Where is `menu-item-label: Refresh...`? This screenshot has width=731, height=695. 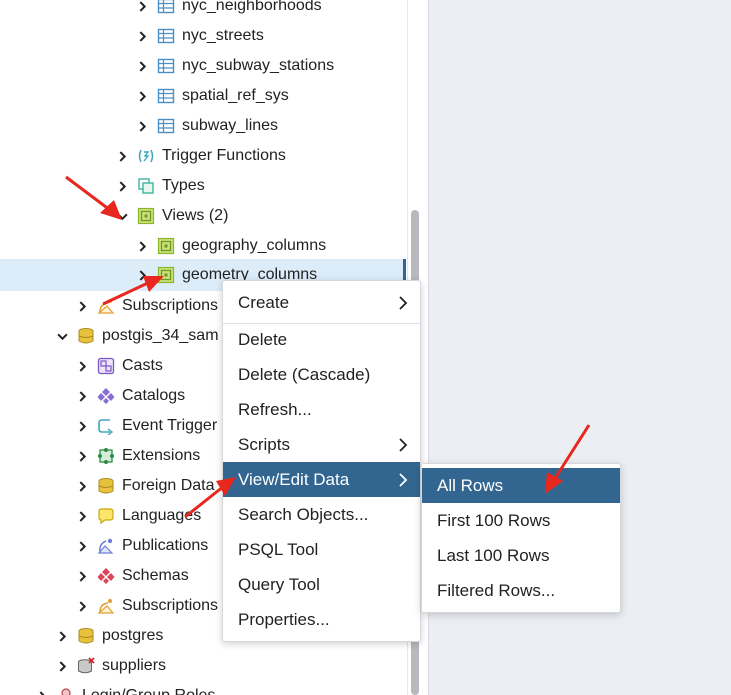 menu-item-label: Refresh... is located at coordinates (275, 409).